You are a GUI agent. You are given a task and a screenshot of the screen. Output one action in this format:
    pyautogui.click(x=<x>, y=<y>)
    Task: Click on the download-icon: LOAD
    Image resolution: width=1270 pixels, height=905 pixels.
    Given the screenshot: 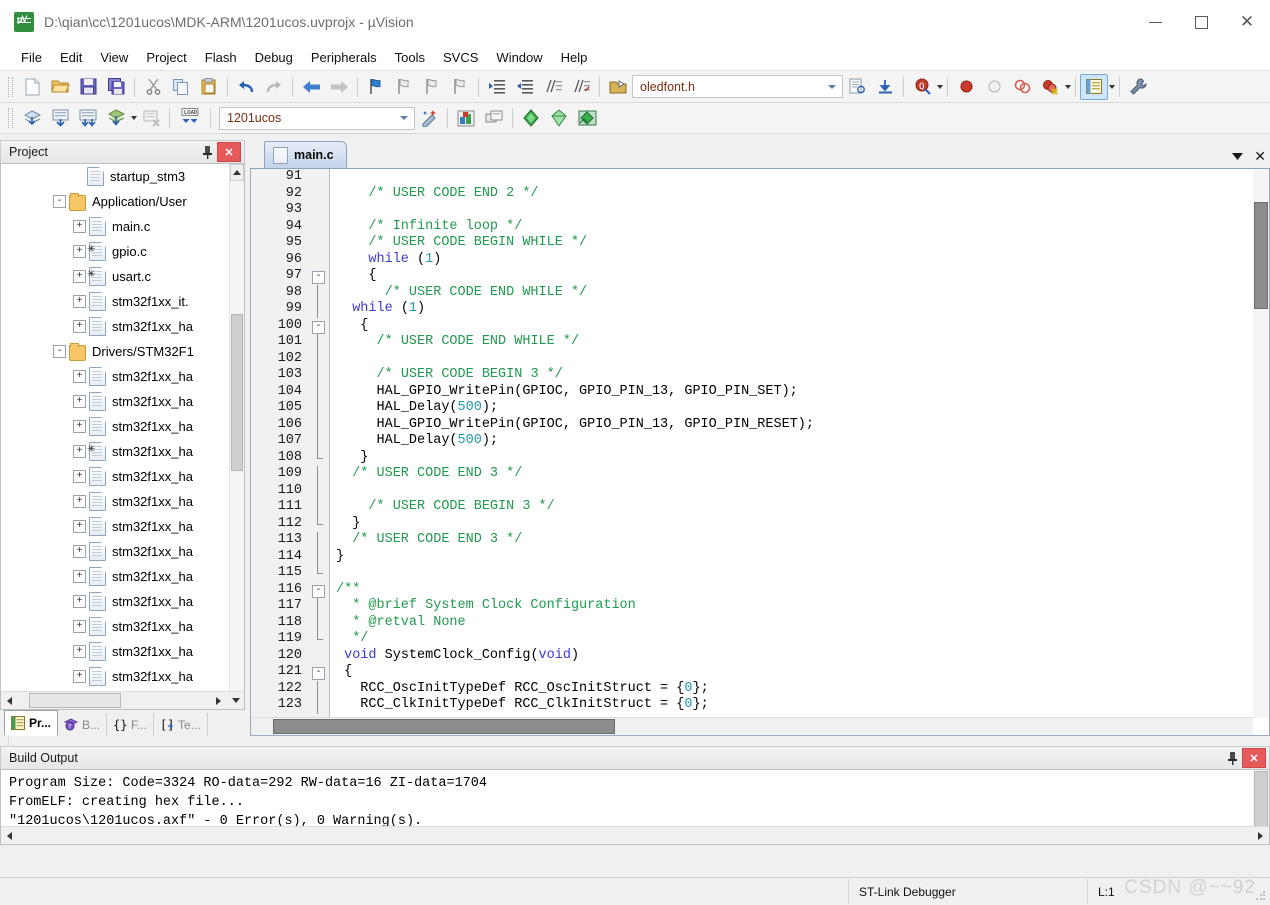 What is the action you would take?
    pyautogui.click(x=190, y=118)
    